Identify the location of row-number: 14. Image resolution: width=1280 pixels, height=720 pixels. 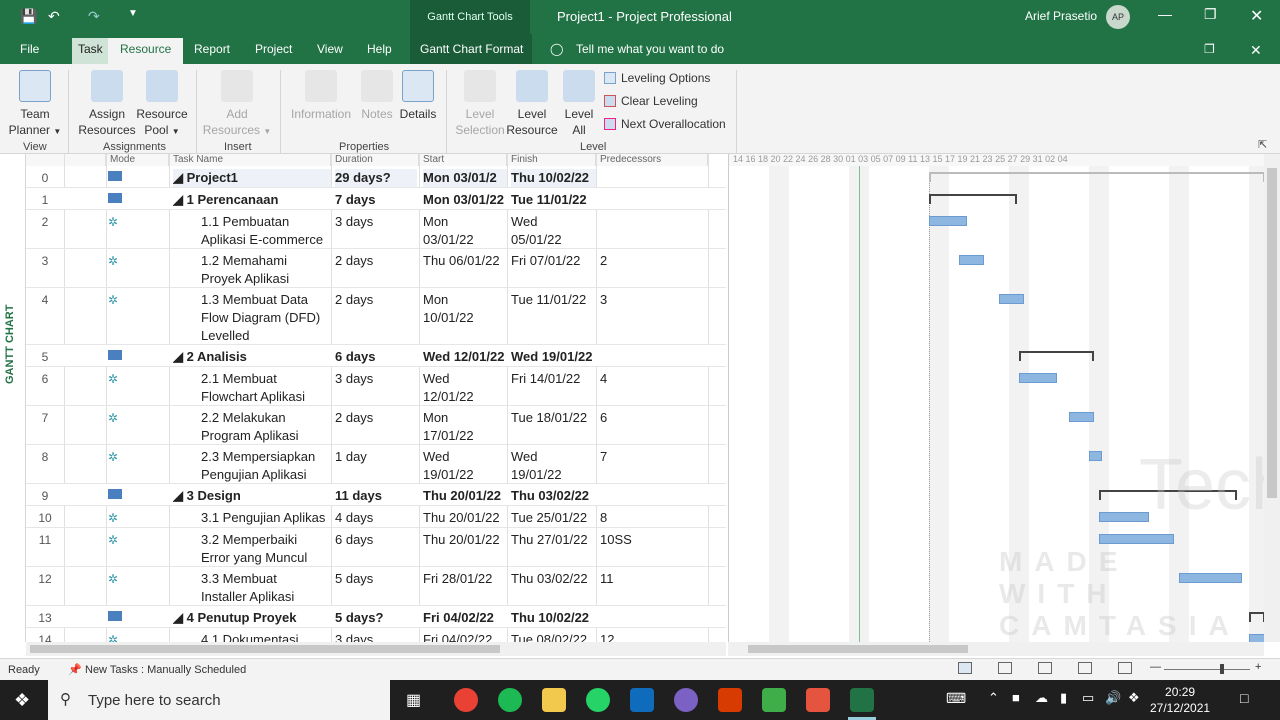
(45, 636).